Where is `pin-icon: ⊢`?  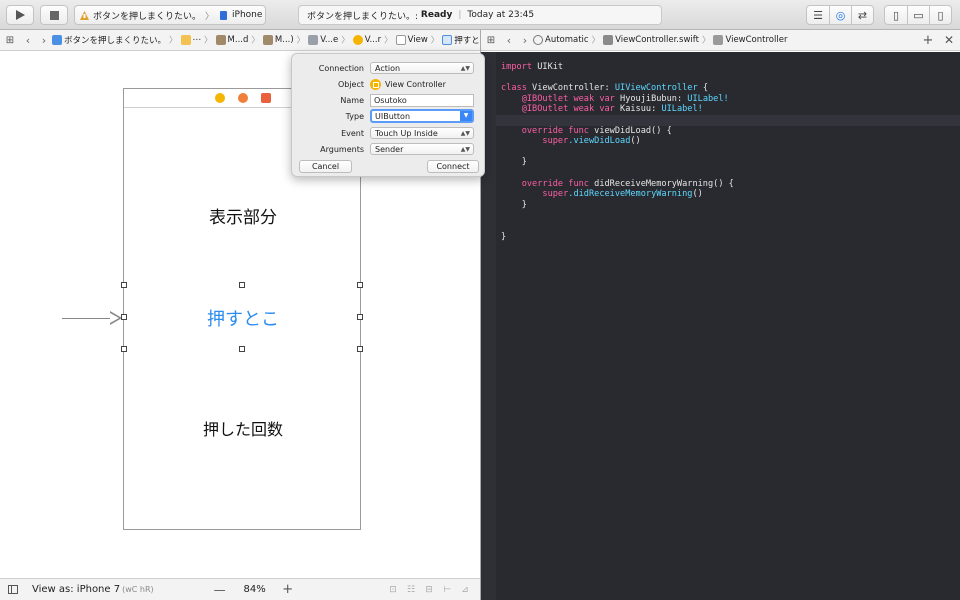 pin-icon: ⊢ is located at coordinates (447, 590).